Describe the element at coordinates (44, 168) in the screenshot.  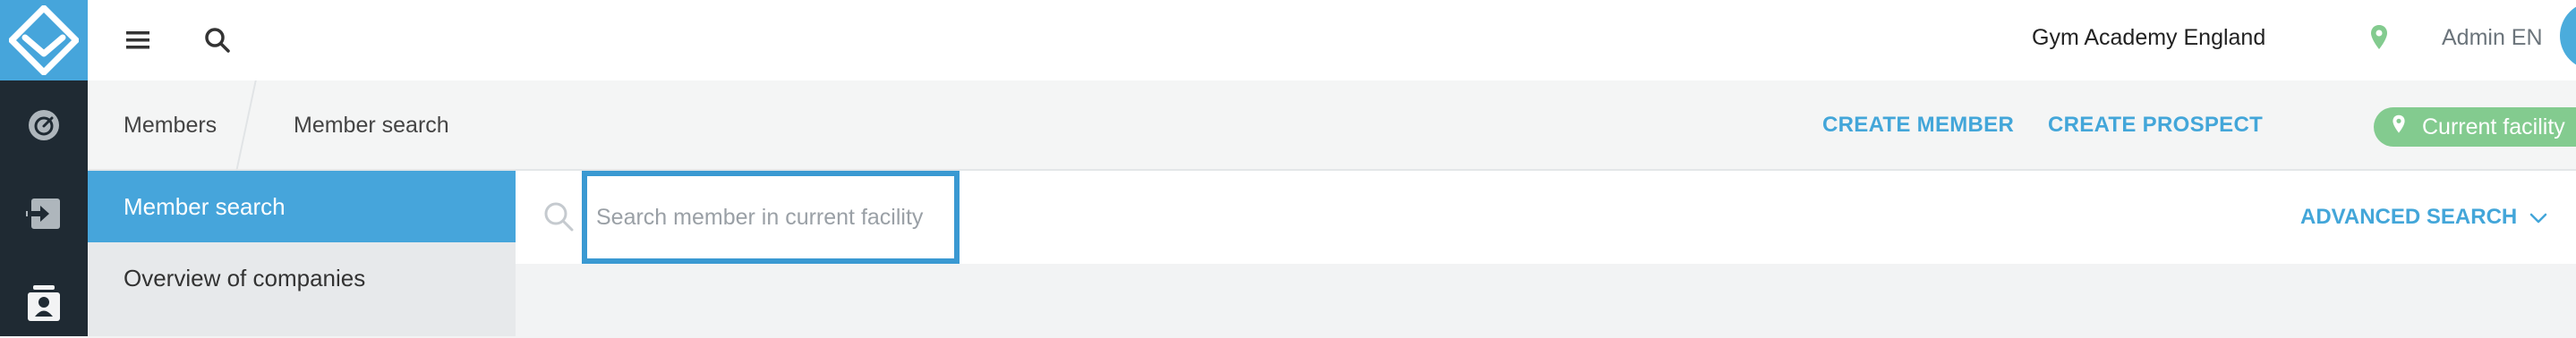
I see `left-icon-rail` at that location.